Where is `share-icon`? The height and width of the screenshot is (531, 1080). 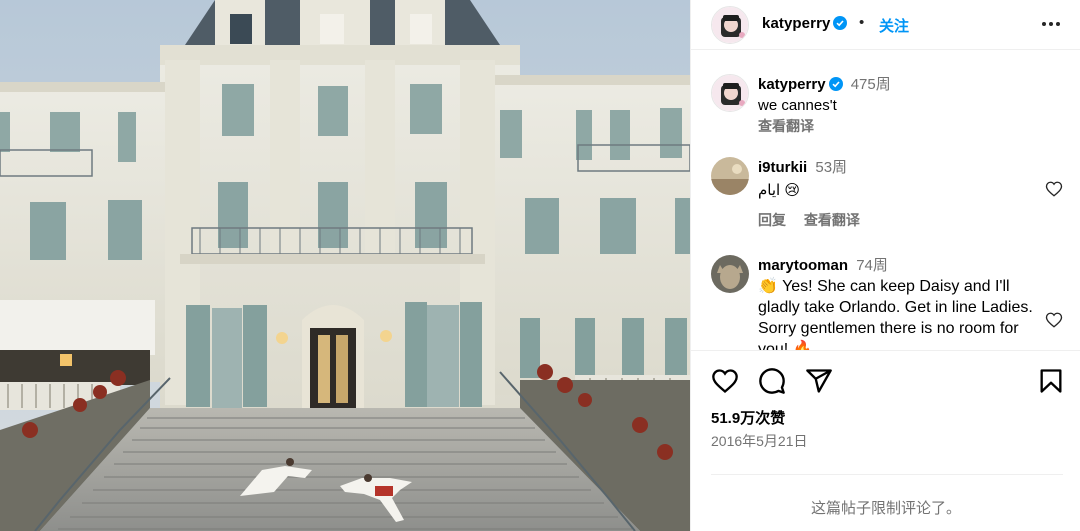
share-icon is located at coordinates (819, 381).